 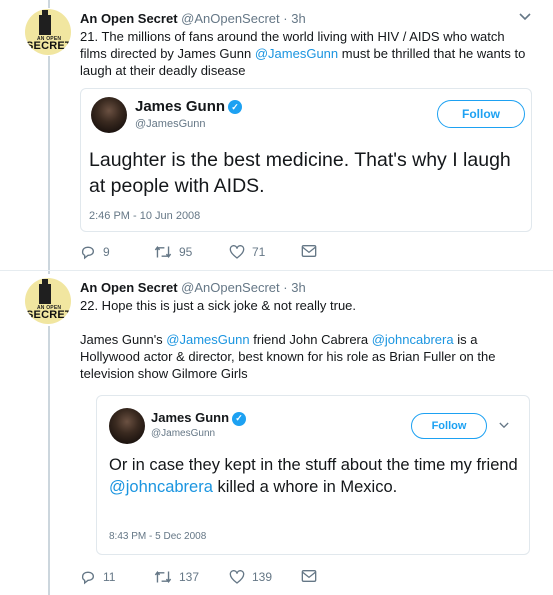 What do you see at coordinates (259, 252) in the screenshot?
I see `like-count: 71` at bounding box center [259, 252].